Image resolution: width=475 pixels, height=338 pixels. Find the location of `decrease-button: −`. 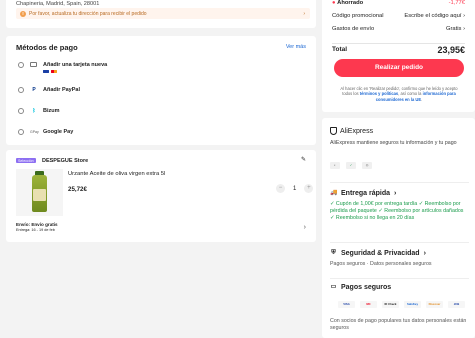

decrease-button: − is located at coordinates (280, 188).